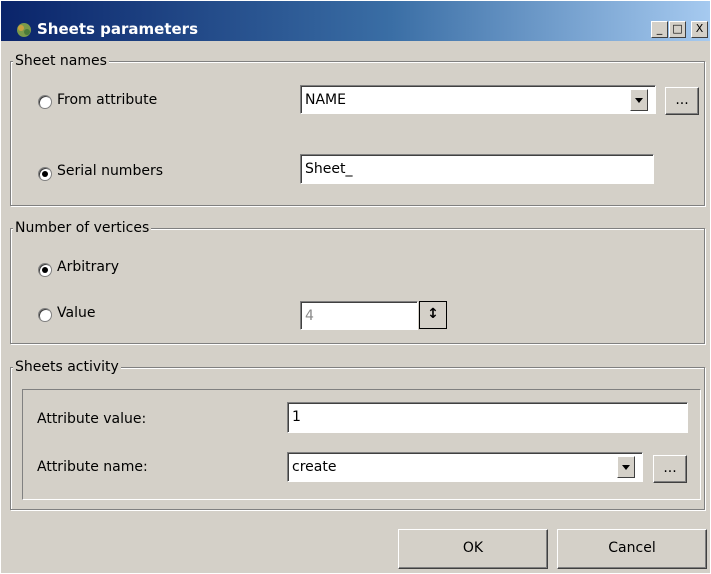 The height and width of the screenshot is (574, 711). What do you see at coordinates (433, 315) in the screenshot?
I see `spin-icon: ↕` at bounding box center [433, 315].